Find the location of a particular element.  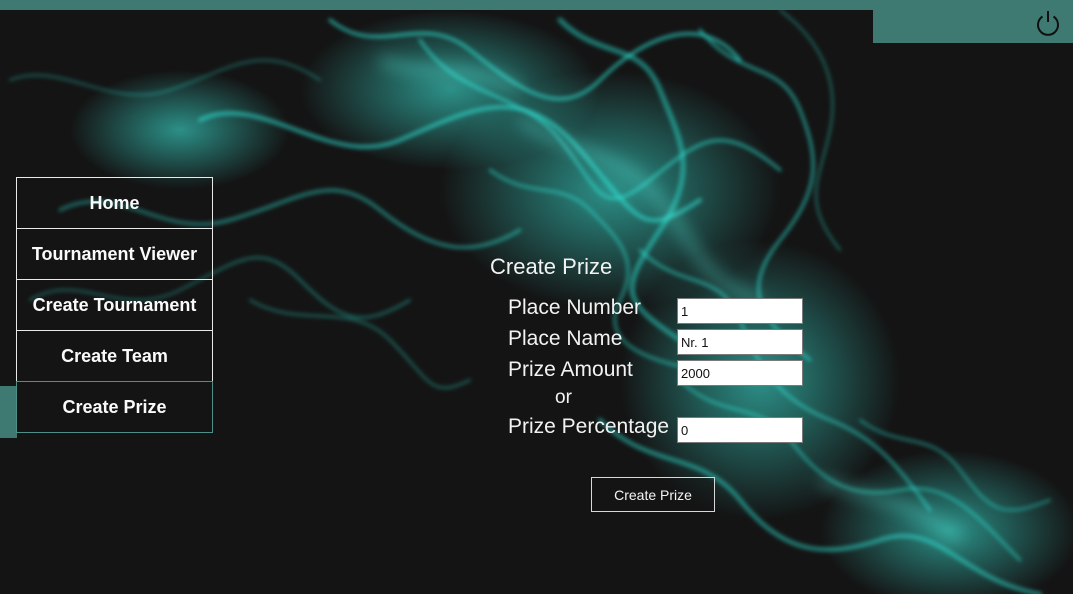

place-name-input is located at coordinates (740, 342).